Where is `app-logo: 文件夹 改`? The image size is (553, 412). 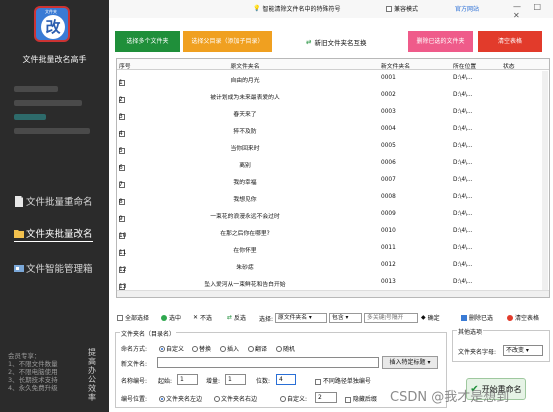 app-logo: 文件夹 改 is located at coordinates (52, 24).